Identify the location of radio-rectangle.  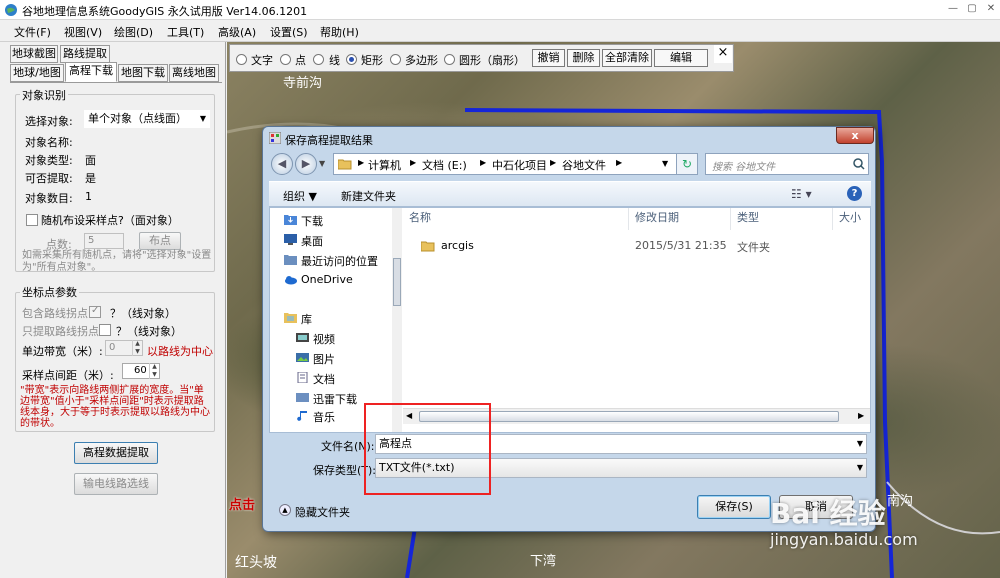
(351, 59).